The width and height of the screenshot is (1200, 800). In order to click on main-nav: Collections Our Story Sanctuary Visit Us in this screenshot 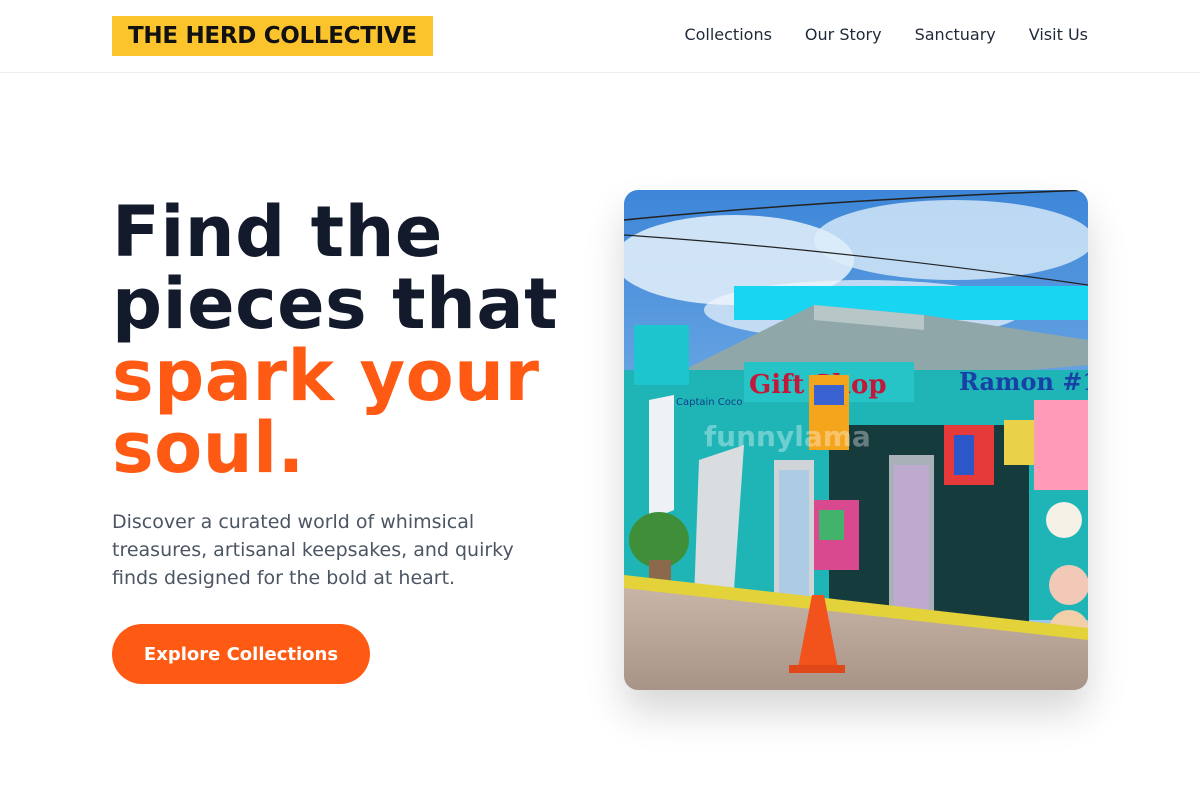, I will do `click(886, 35)`.